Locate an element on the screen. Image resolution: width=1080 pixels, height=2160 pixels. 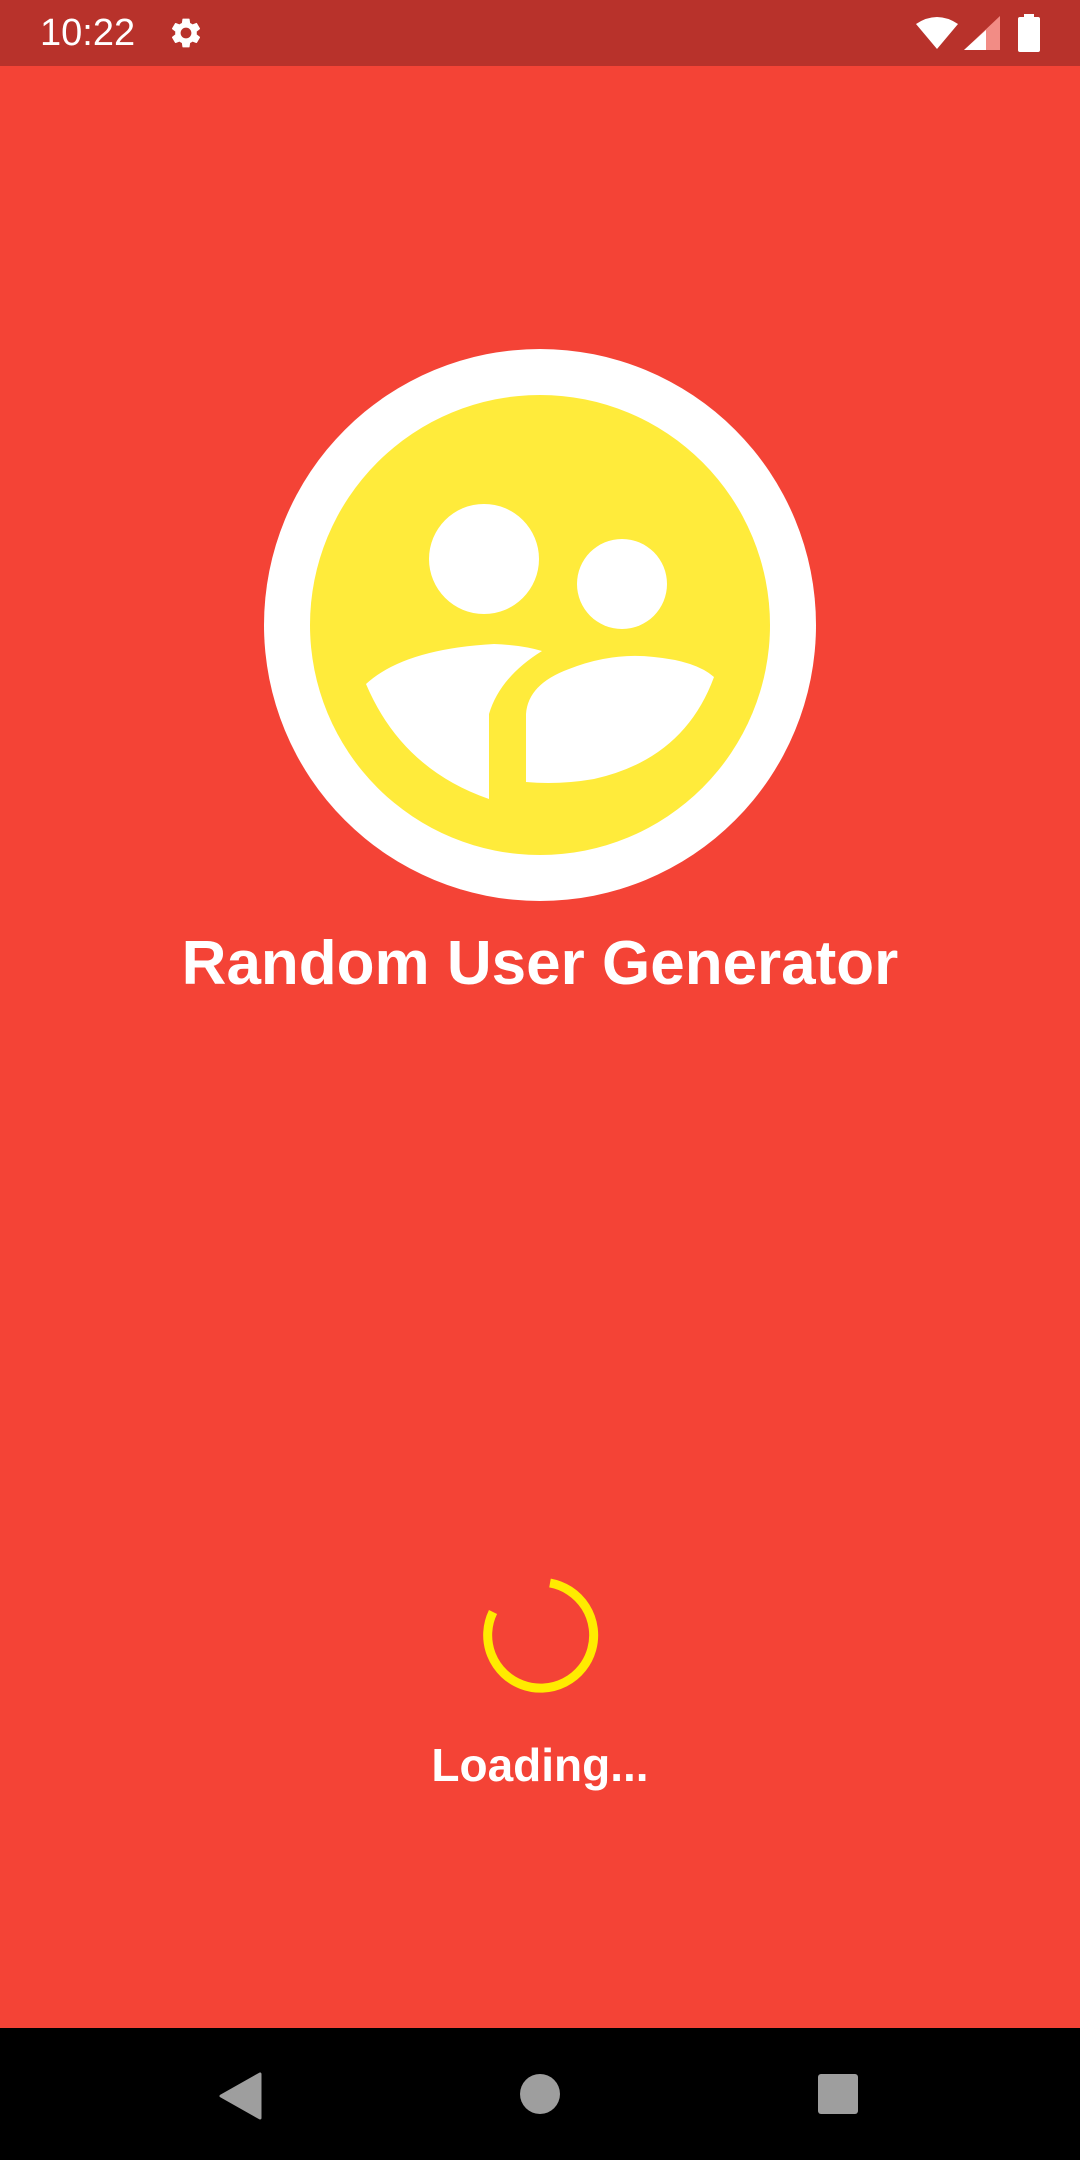
home-icon is located at coordinates (540, 2094).